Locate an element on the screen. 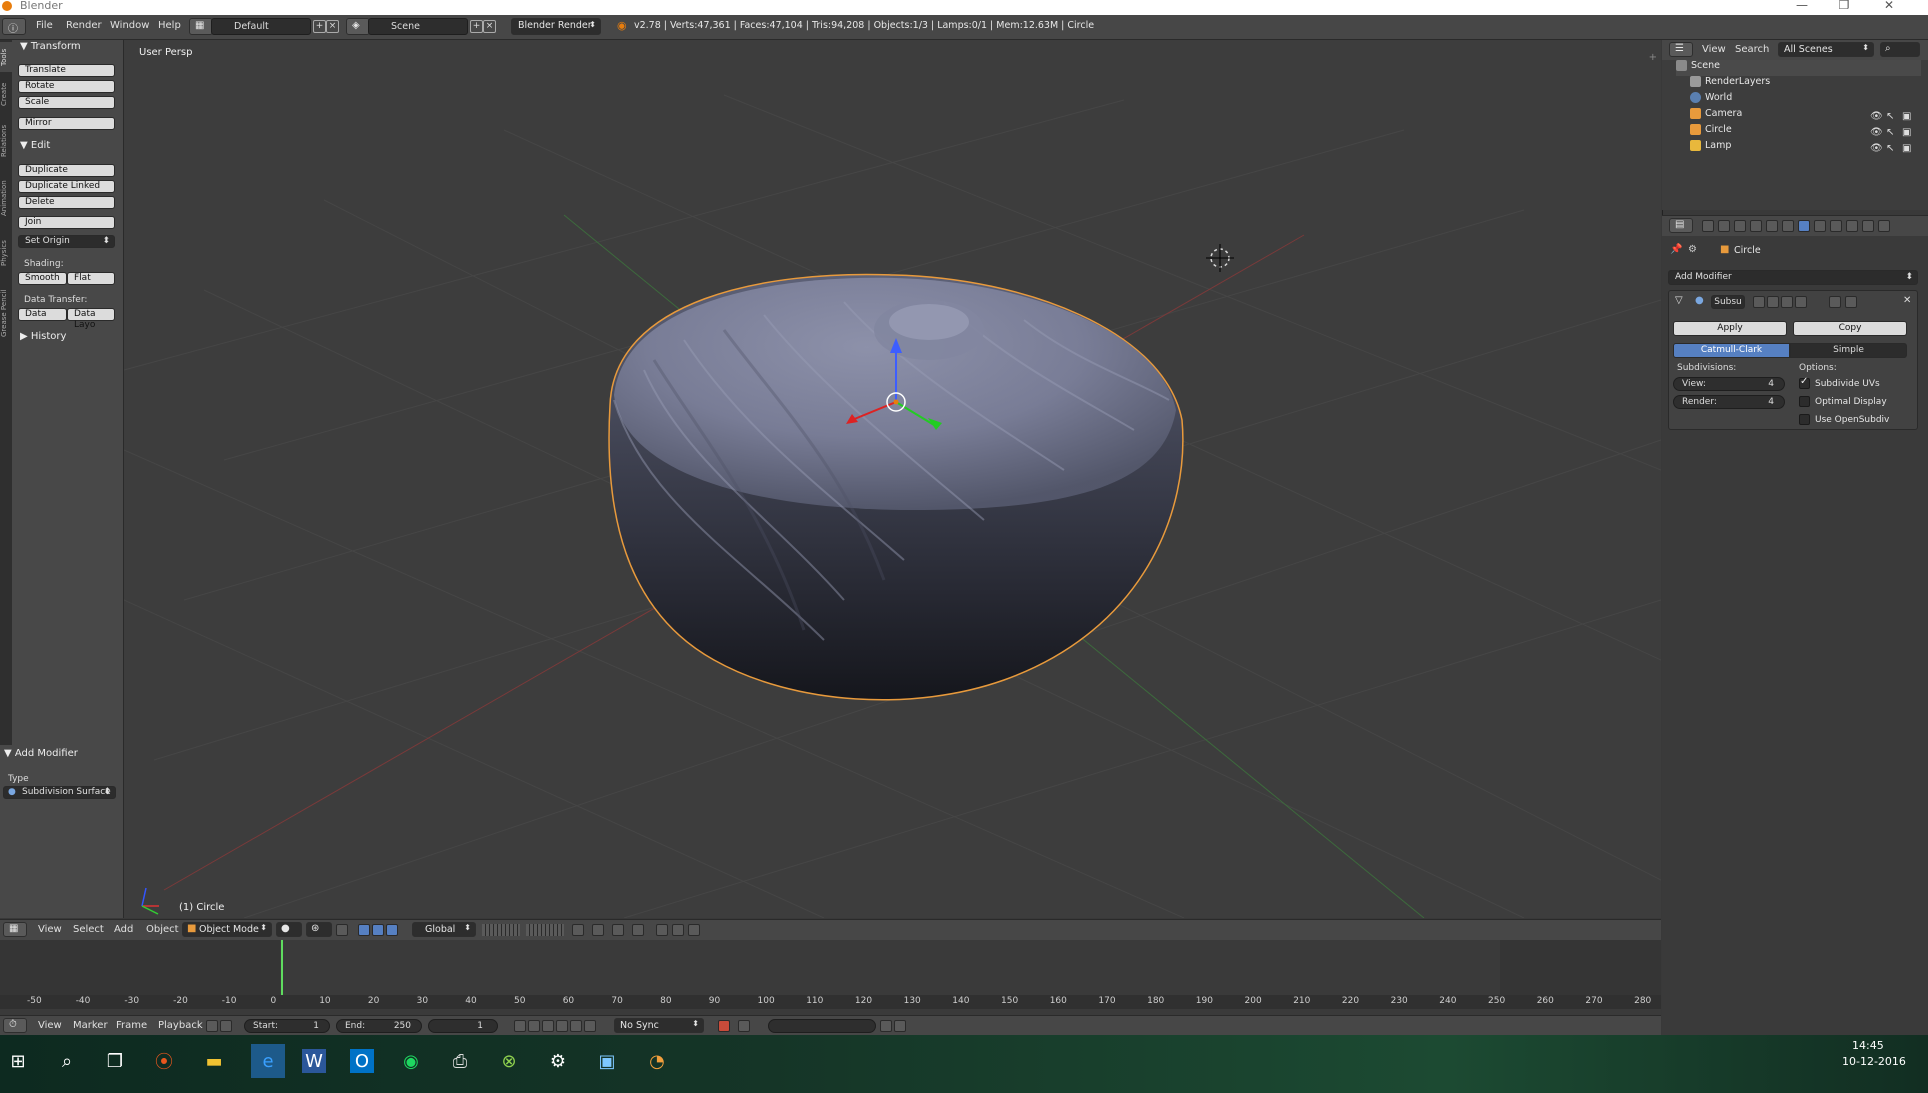 The height and width of the screenshot is (1093, 1928). jump-end-icon is located at coordinates (590, 1026).